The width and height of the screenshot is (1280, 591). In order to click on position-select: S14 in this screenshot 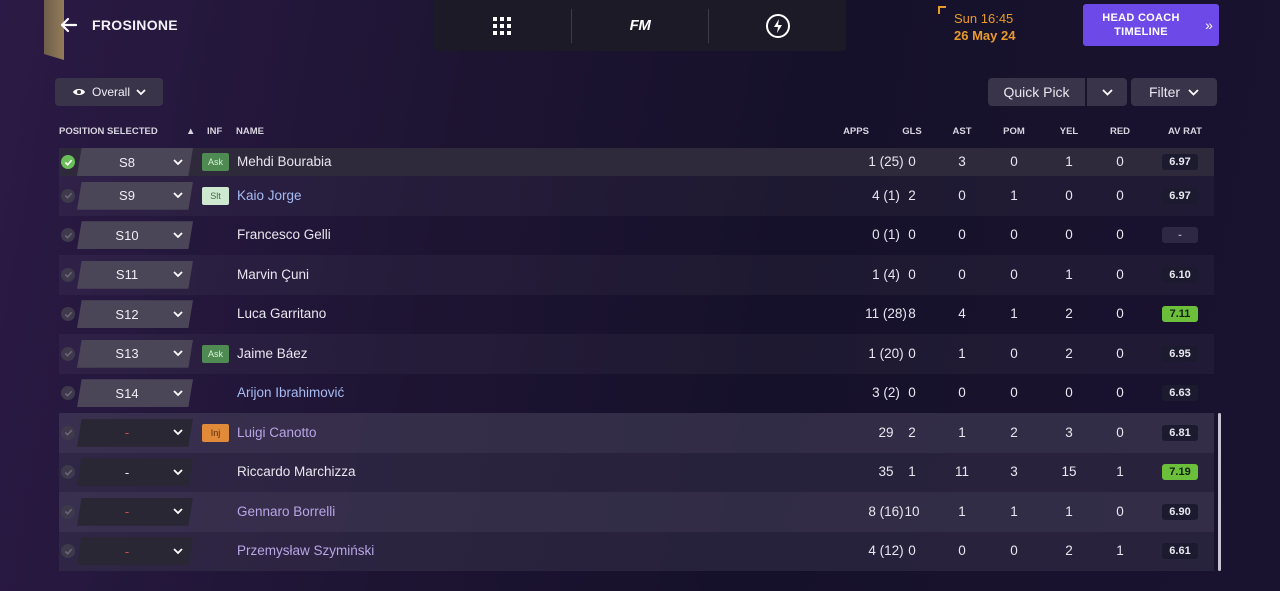, I will do `click(135, 393)`.